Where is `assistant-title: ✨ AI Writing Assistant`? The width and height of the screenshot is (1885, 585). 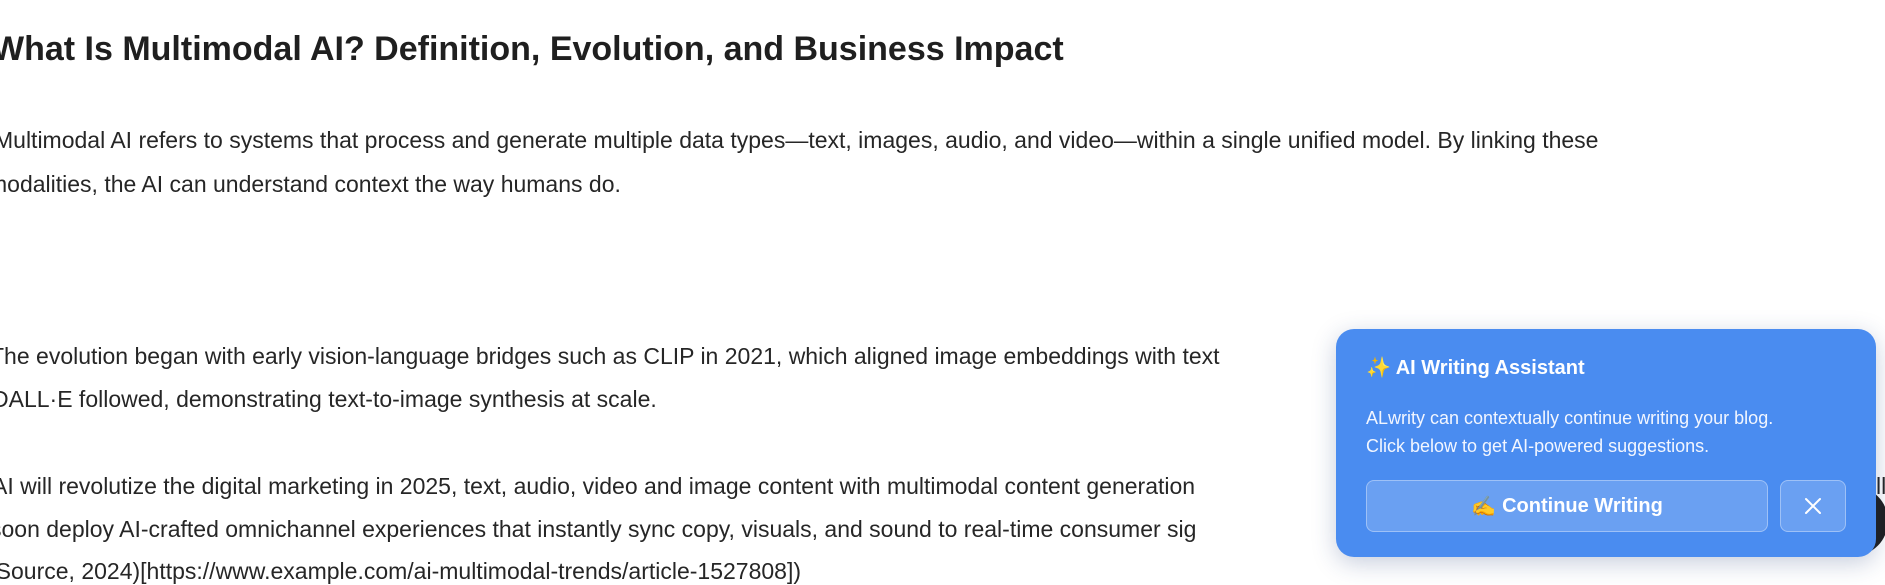 assistant-title: ✨ AI Writing Assistant is located at coordinates (1475, 367).